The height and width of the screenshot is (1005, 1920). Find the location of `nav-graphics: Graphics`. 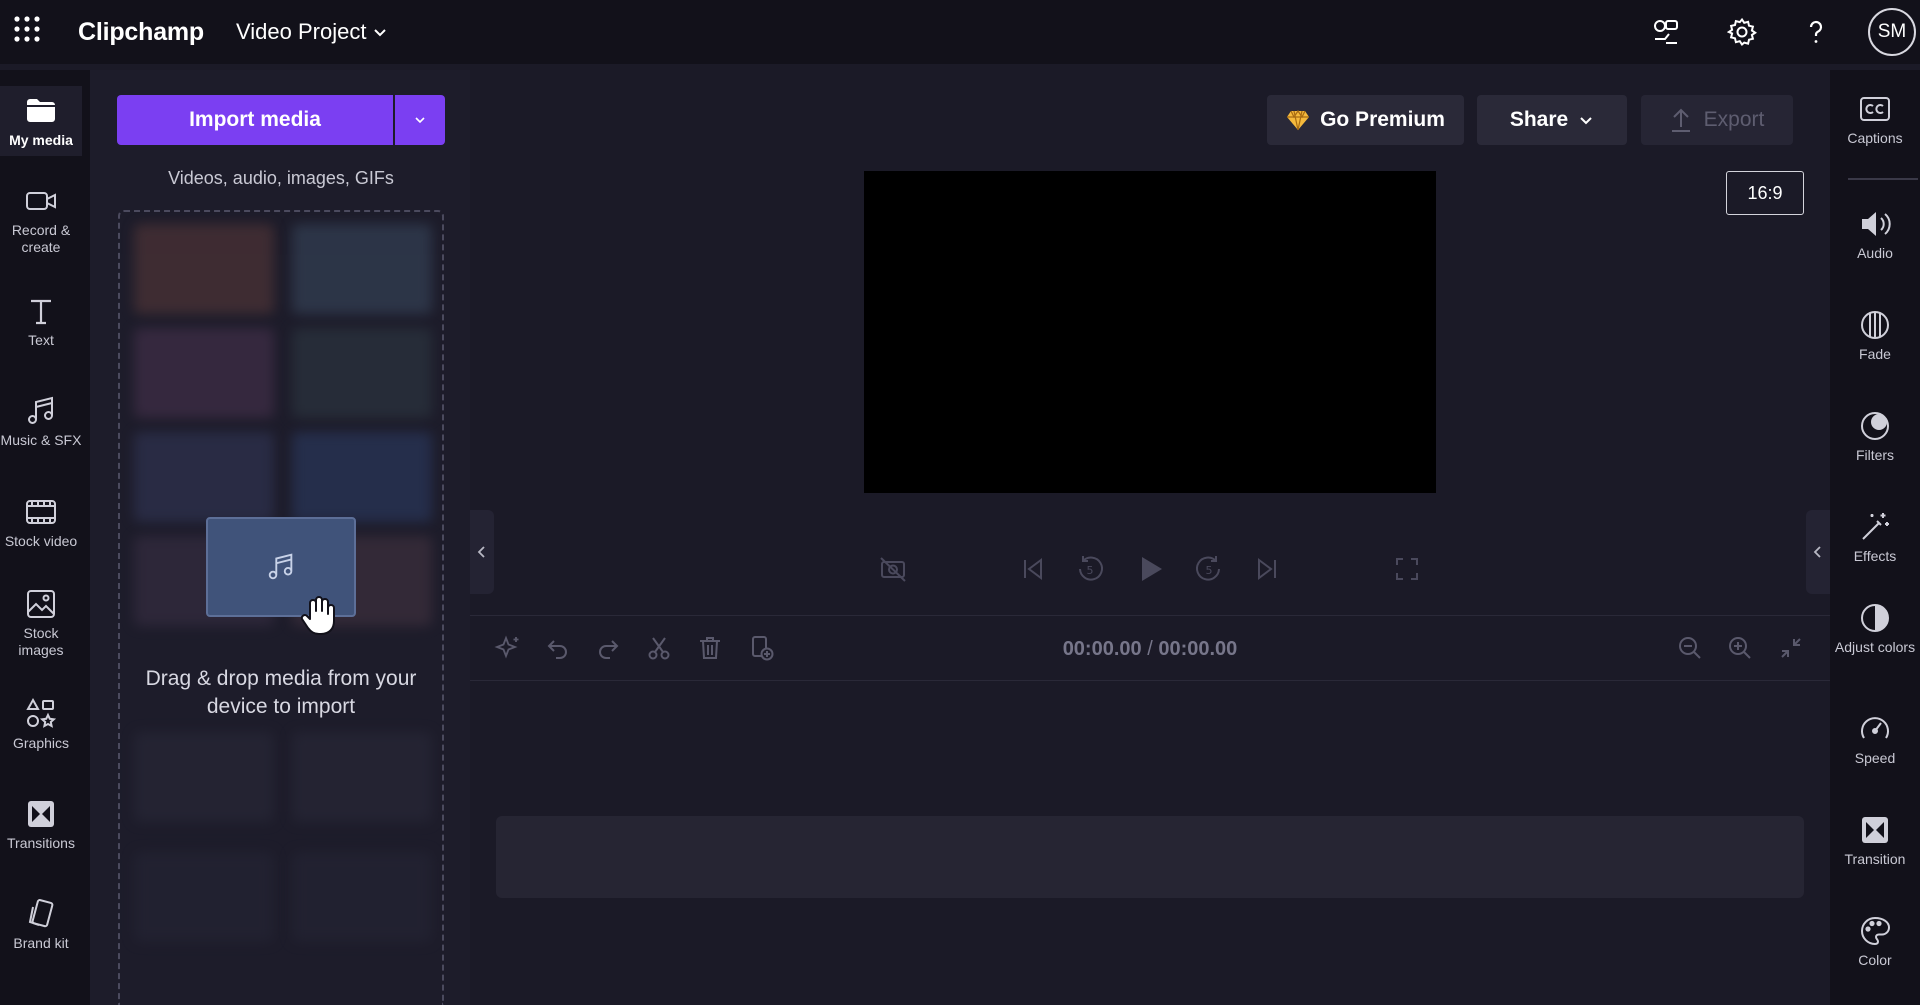

nav-graphics: Graphics is located at coordinates (41, 724).